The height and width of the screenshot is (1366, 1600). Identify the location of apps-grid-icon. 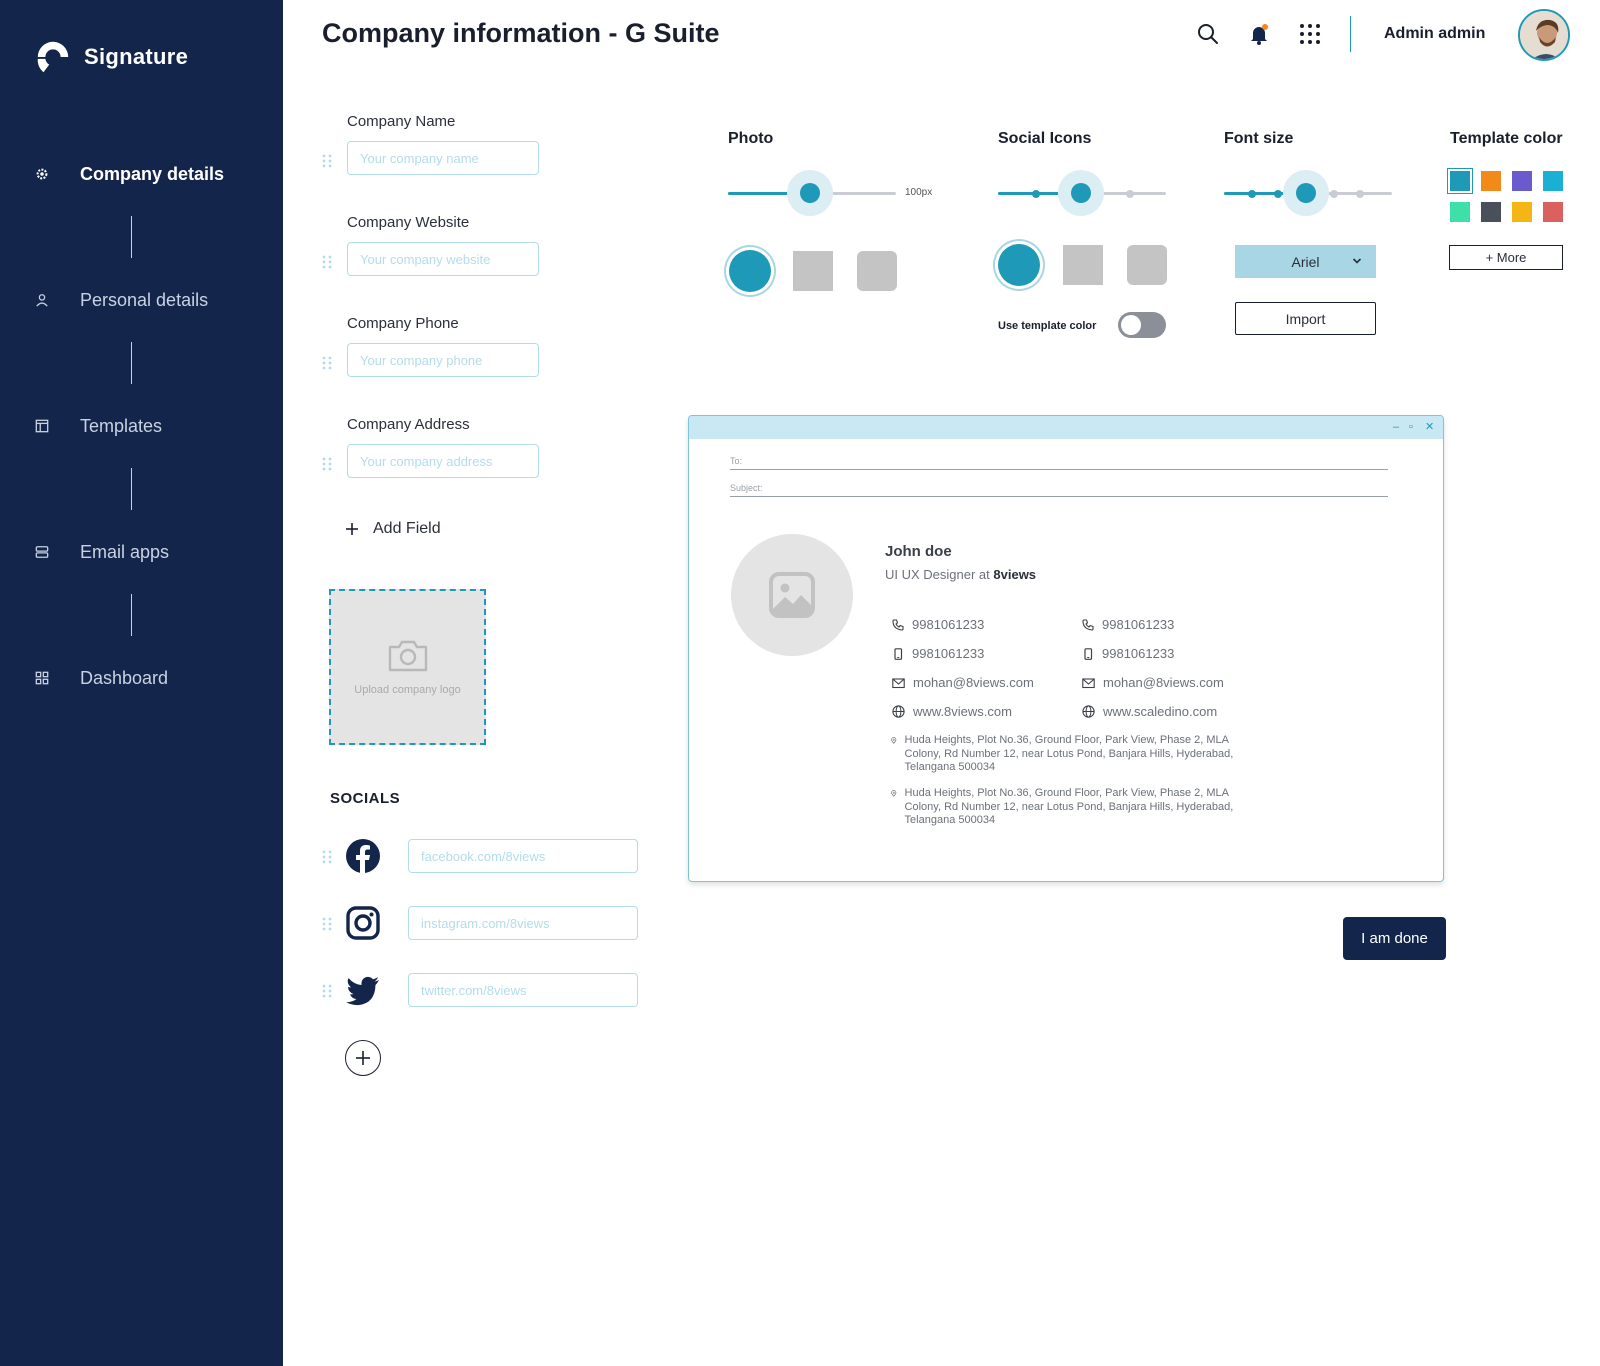
(1310, 34).